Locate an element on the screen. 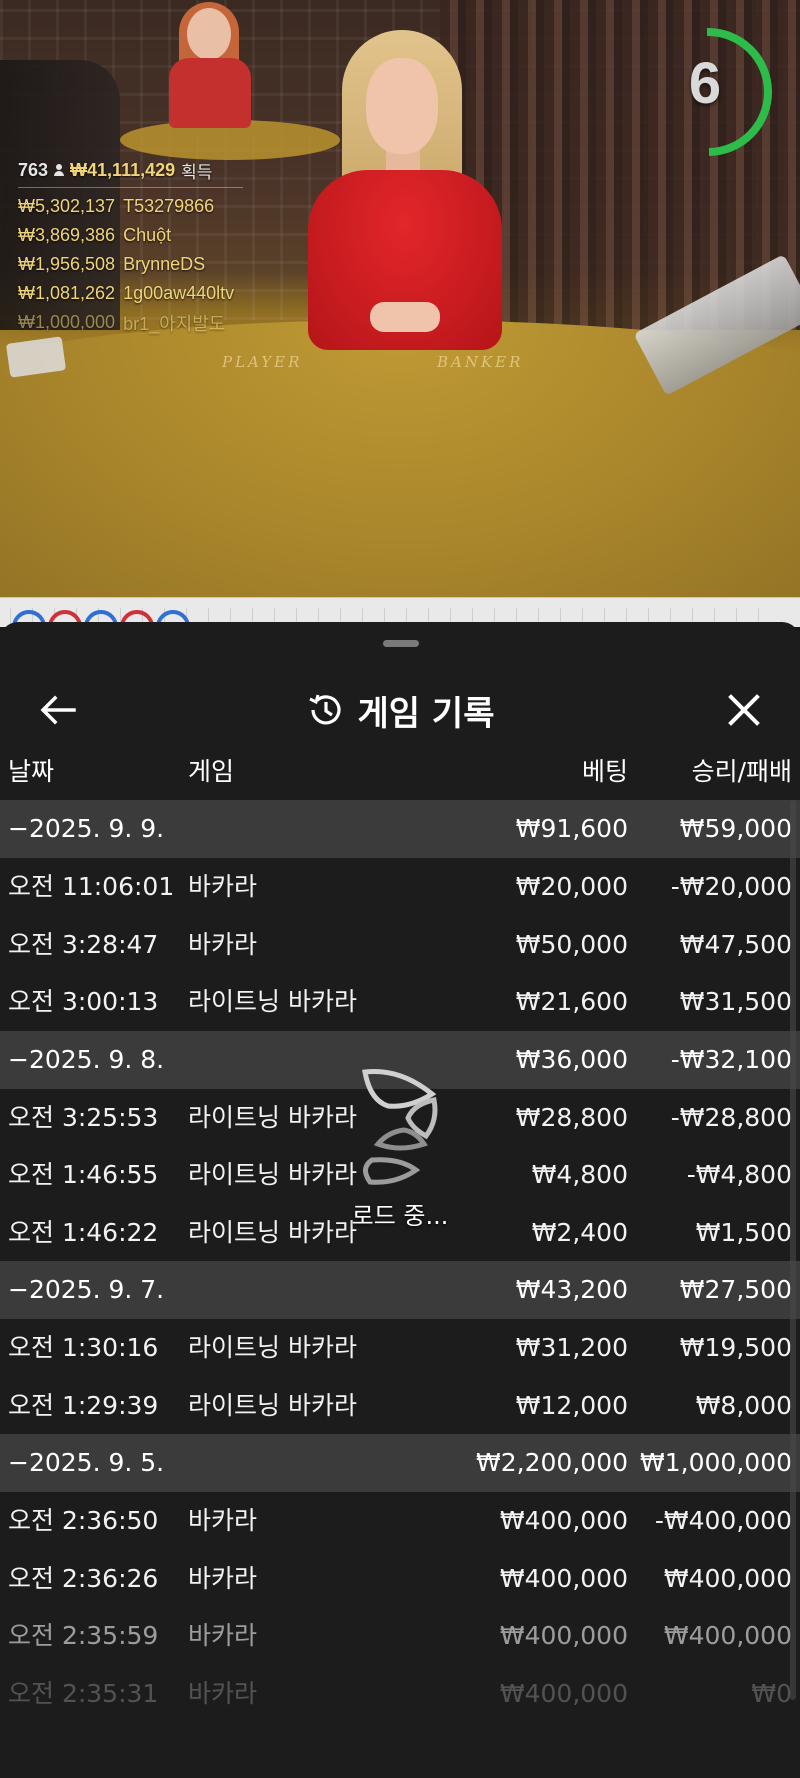 The height and width of the screenshot is (1778, 800). row-time: 오전 3:25:53 is located at coordinates (83, 1117).